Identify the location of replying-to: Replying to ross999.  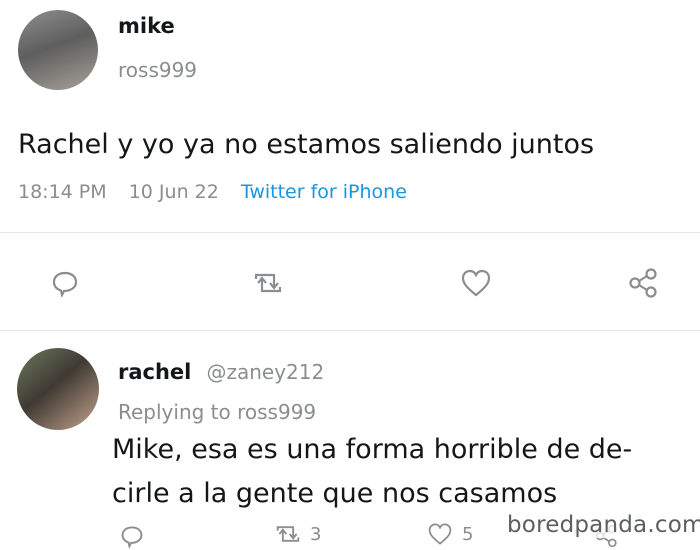
(217, 412).